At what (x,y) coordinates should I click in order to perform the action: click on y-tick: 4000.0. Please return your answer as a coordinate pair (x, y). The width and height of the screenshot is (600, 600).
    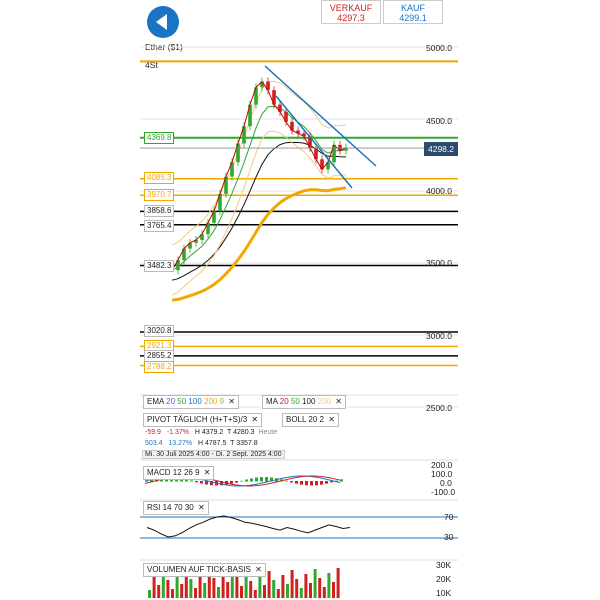
    Looking at the image, I should click on (439, 191).